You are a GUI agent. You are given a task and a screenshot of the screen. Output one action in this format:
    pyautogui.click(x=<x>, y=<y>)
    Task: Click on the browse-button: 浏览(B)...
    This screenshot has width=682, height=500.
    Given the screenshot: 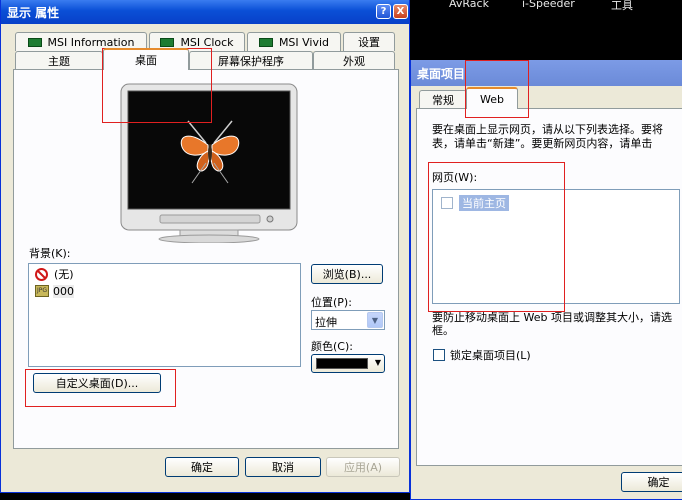 What is the action you would take?
    pyautogui.click(x=347, y=274)
    